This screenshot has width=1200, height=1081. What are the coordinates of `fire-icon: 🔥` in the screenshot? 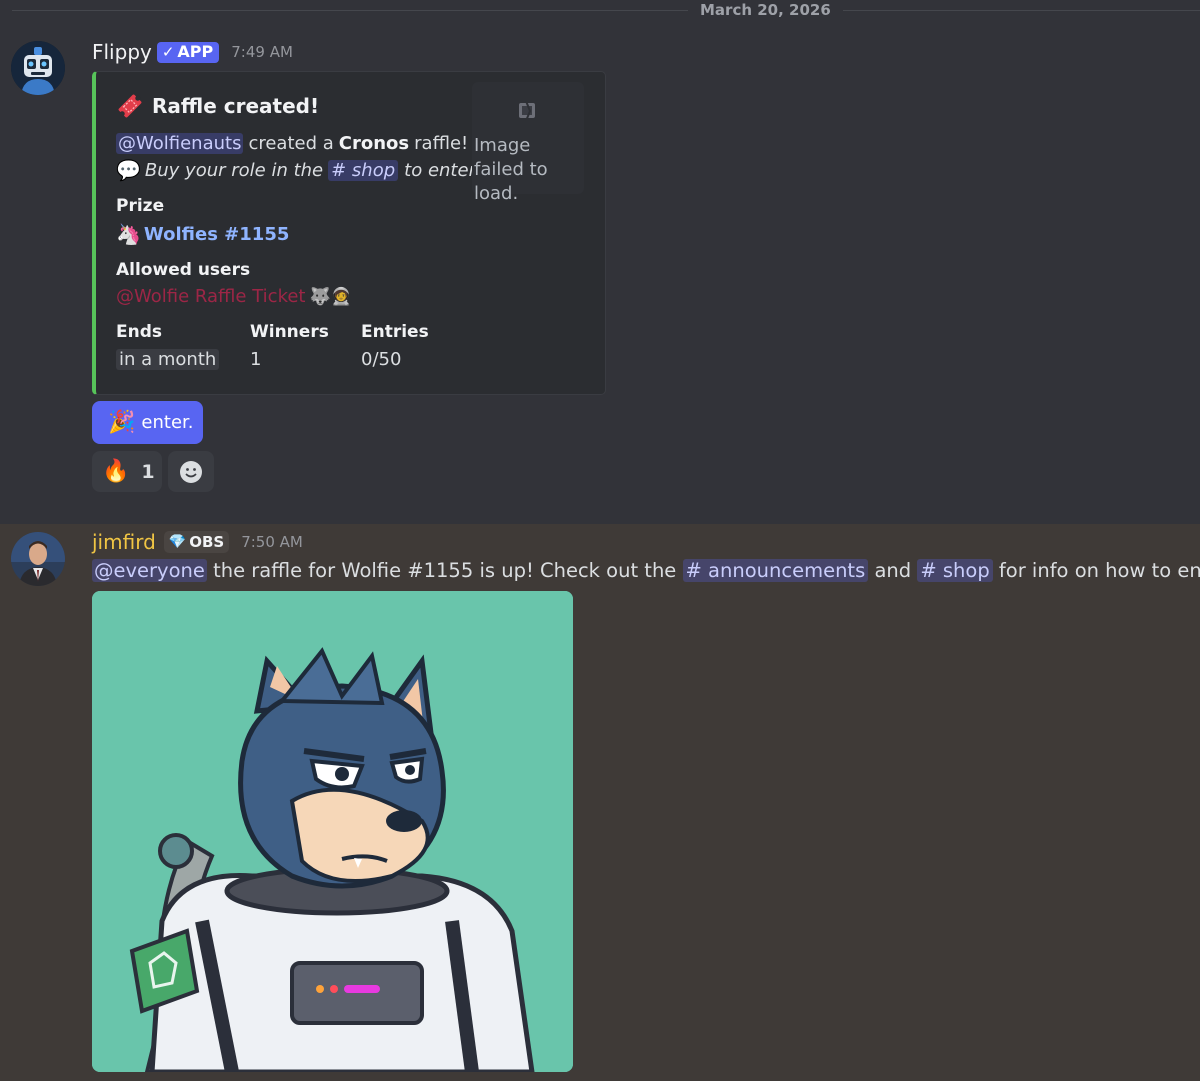 It's located at (116, 471).